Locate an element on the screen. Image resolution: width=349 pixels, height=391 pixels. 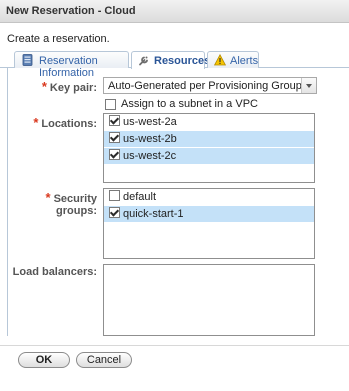
wrench-icon is located at coordinates (143, 61).